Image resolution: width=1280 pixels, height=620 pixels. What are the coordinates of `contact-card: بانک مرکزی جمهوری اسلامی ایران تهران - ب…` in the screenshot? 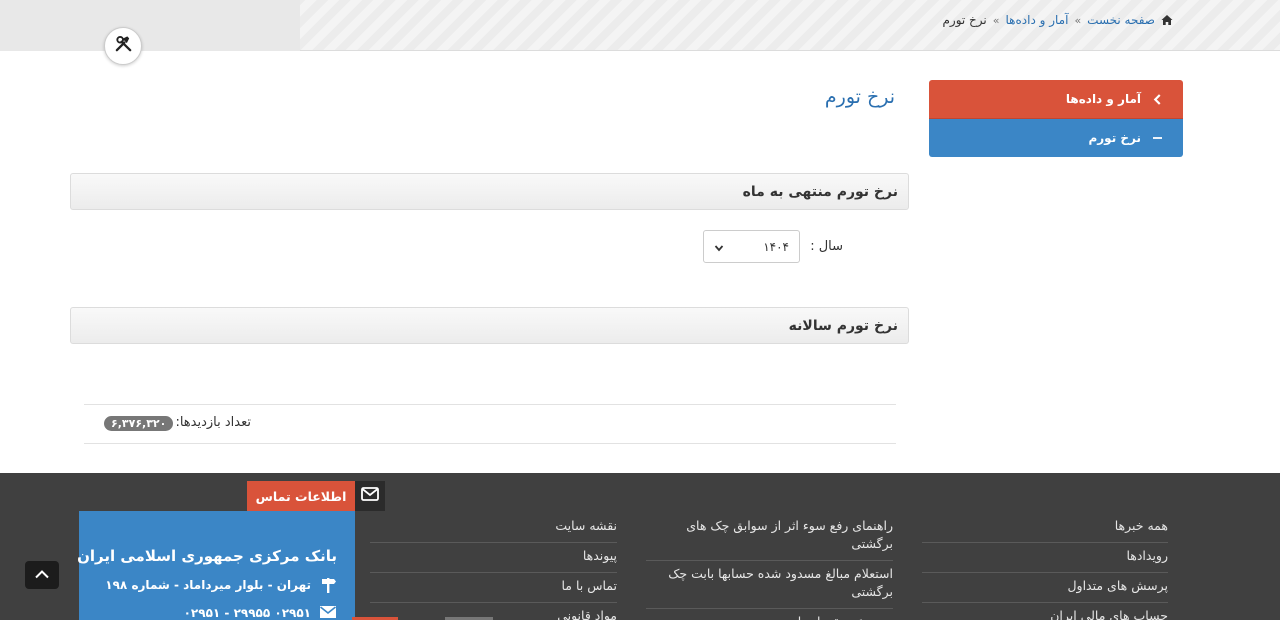 It's located at (216, 565).